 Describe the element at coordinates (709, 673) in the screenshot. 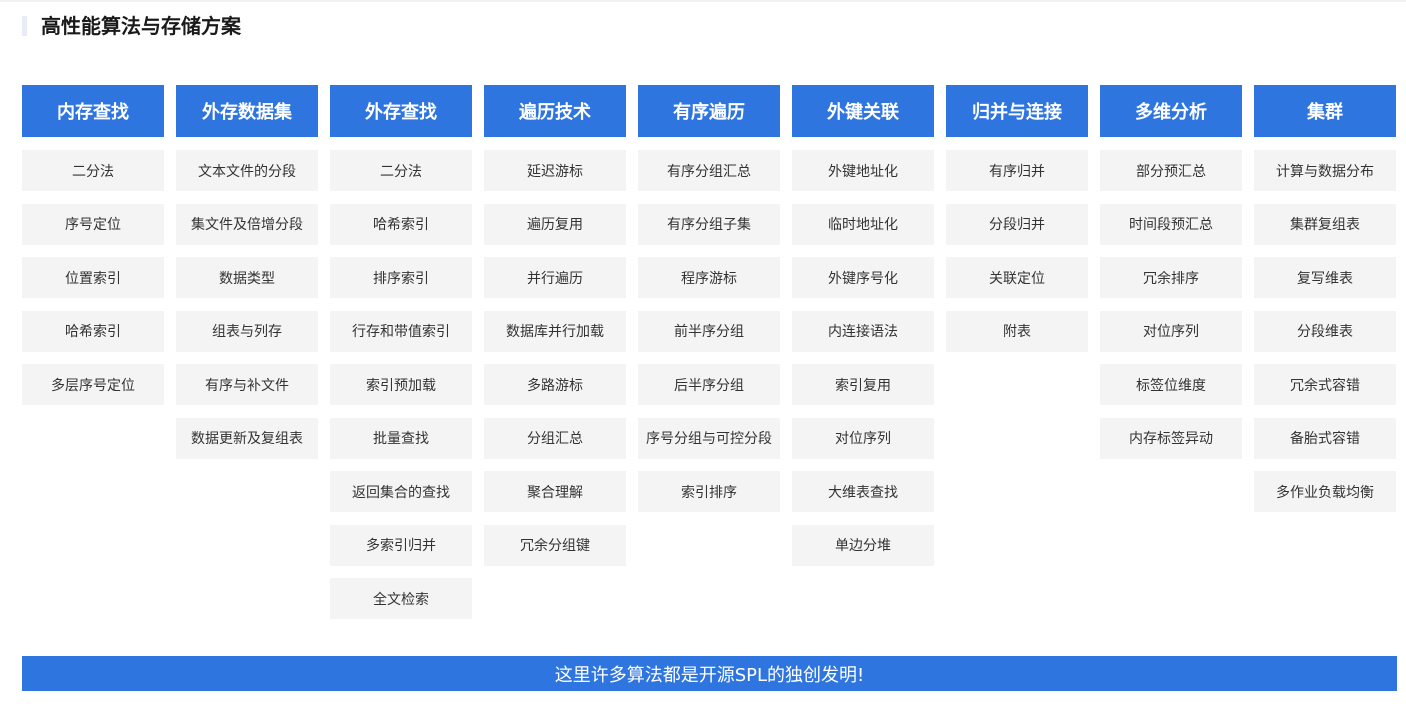

I see `footer-banner: 这里许多算法都是开源SPL的独创发明!` at that location.